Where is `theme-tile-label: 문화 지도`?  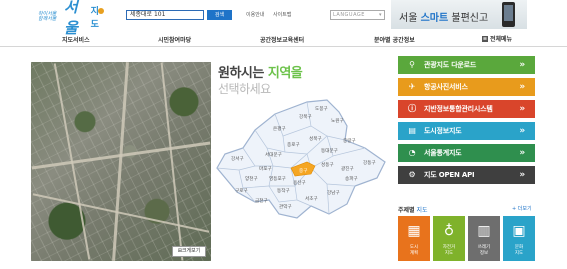 theme-tile-label: 문화 지도 is located at coordinates (519, 250).